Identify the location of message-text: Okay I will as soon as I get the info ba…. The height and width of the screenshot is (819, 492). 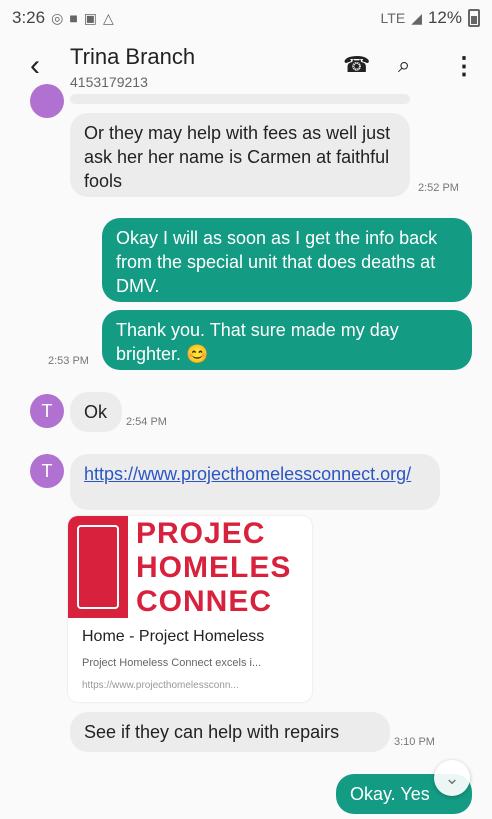
(277, 262).